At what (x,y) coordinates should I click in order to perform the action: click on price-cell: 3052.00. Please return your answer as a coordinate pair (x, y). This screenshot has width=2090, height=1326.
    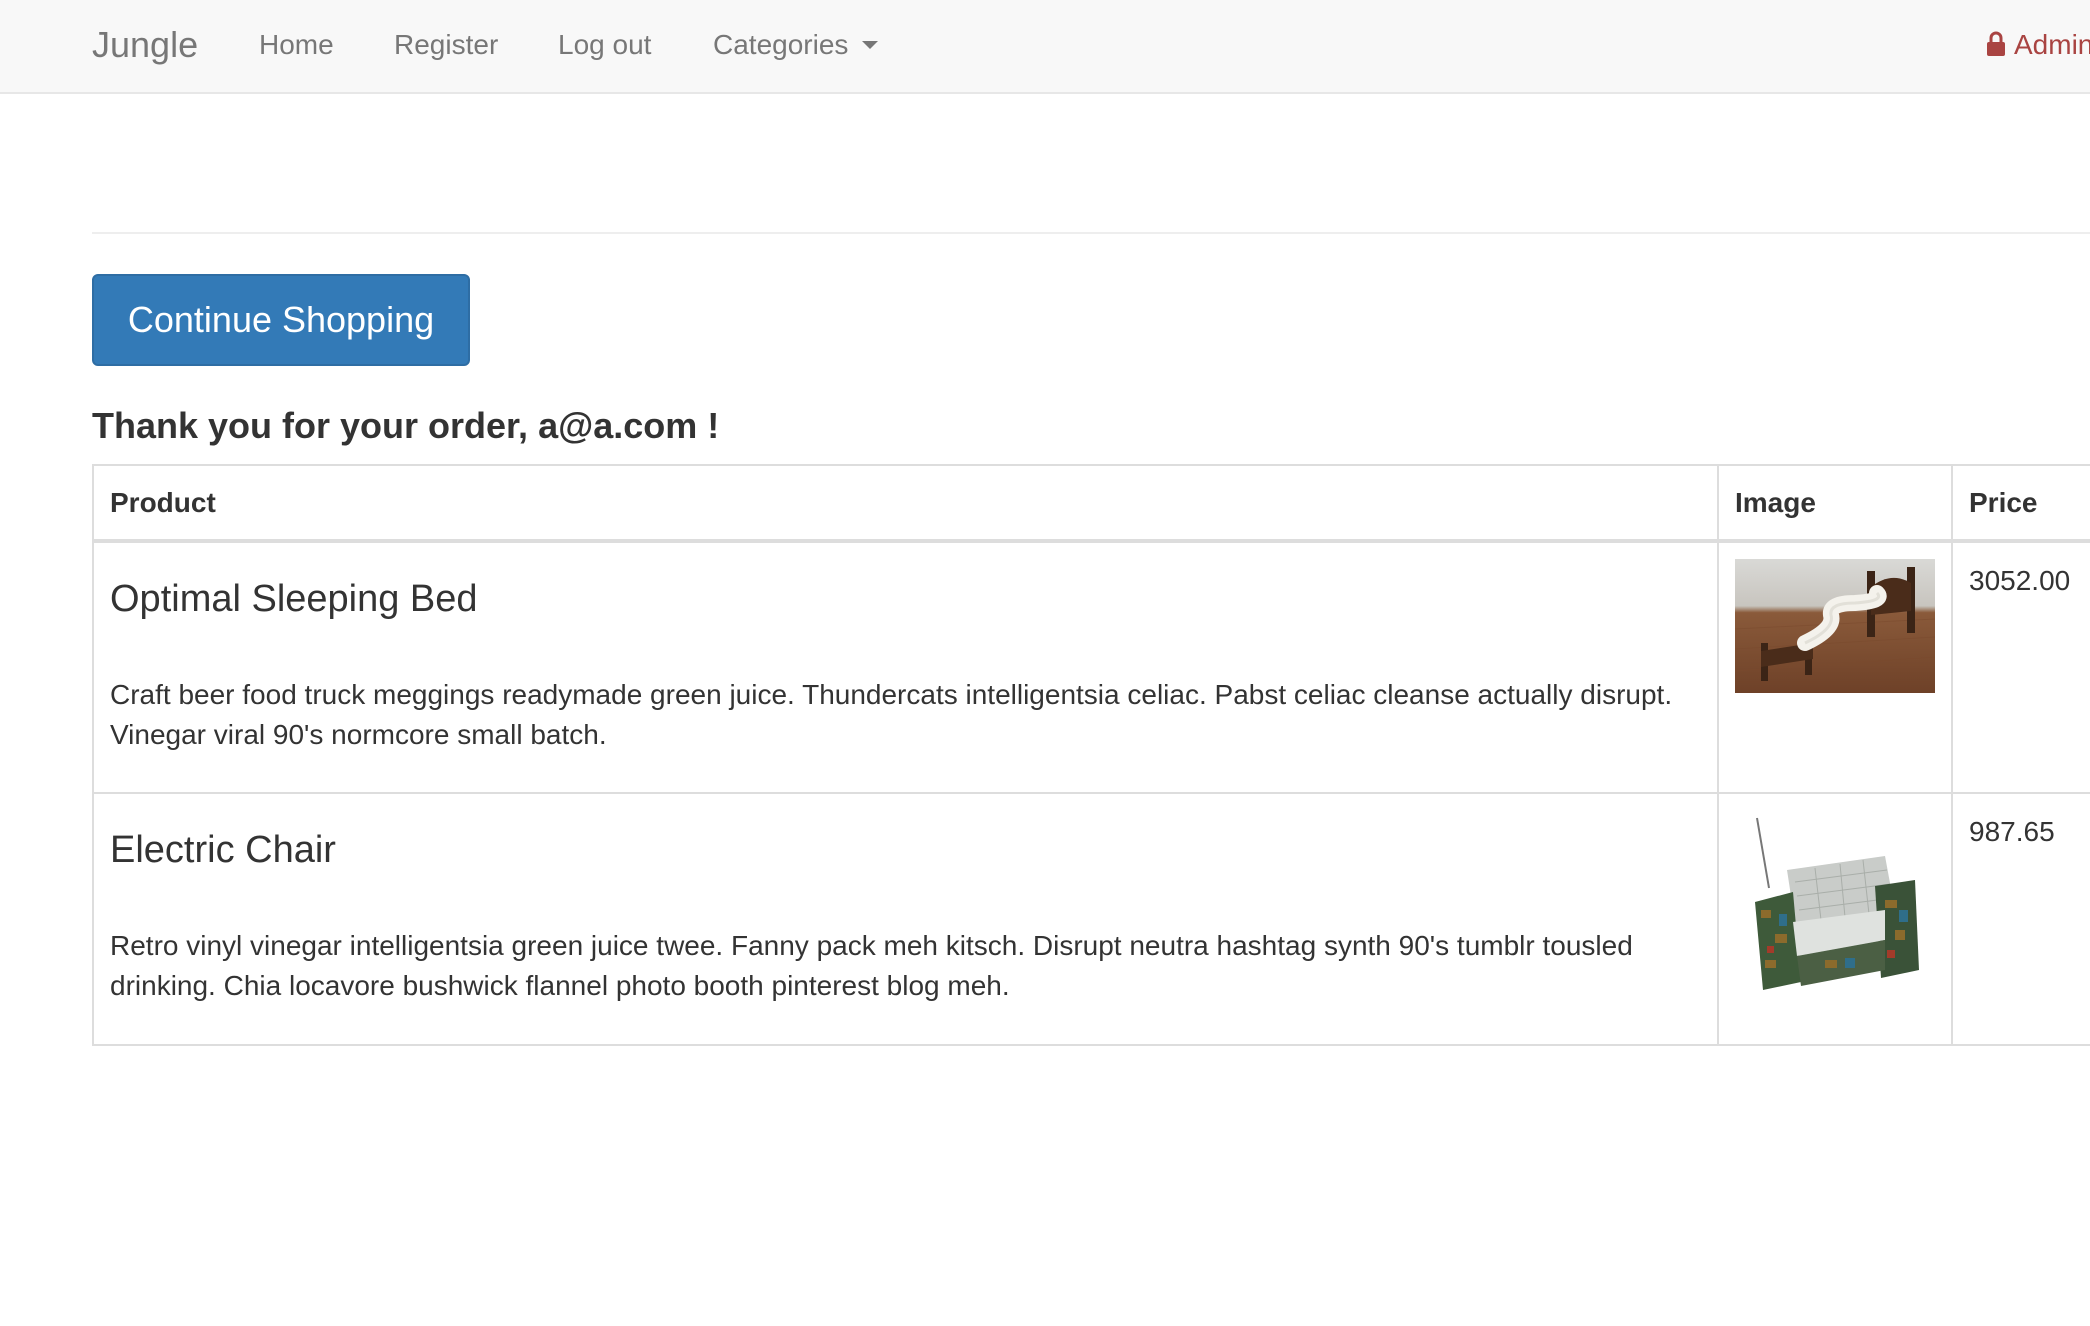
    Looking at the image, I should click on (2020, 667).